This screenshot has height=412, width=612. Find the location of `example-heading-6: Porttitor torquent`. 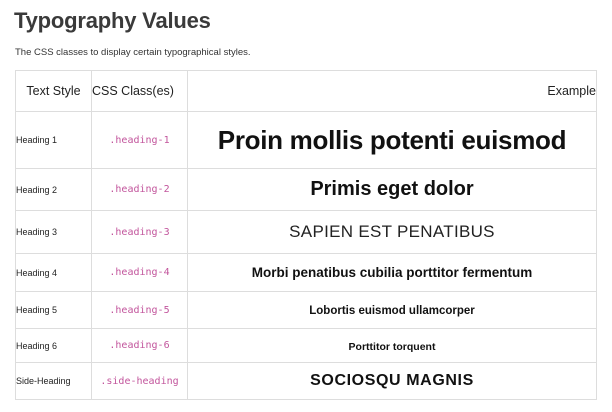

example-heading-6: Porttitor torquent is located at coordinates (392, 346).